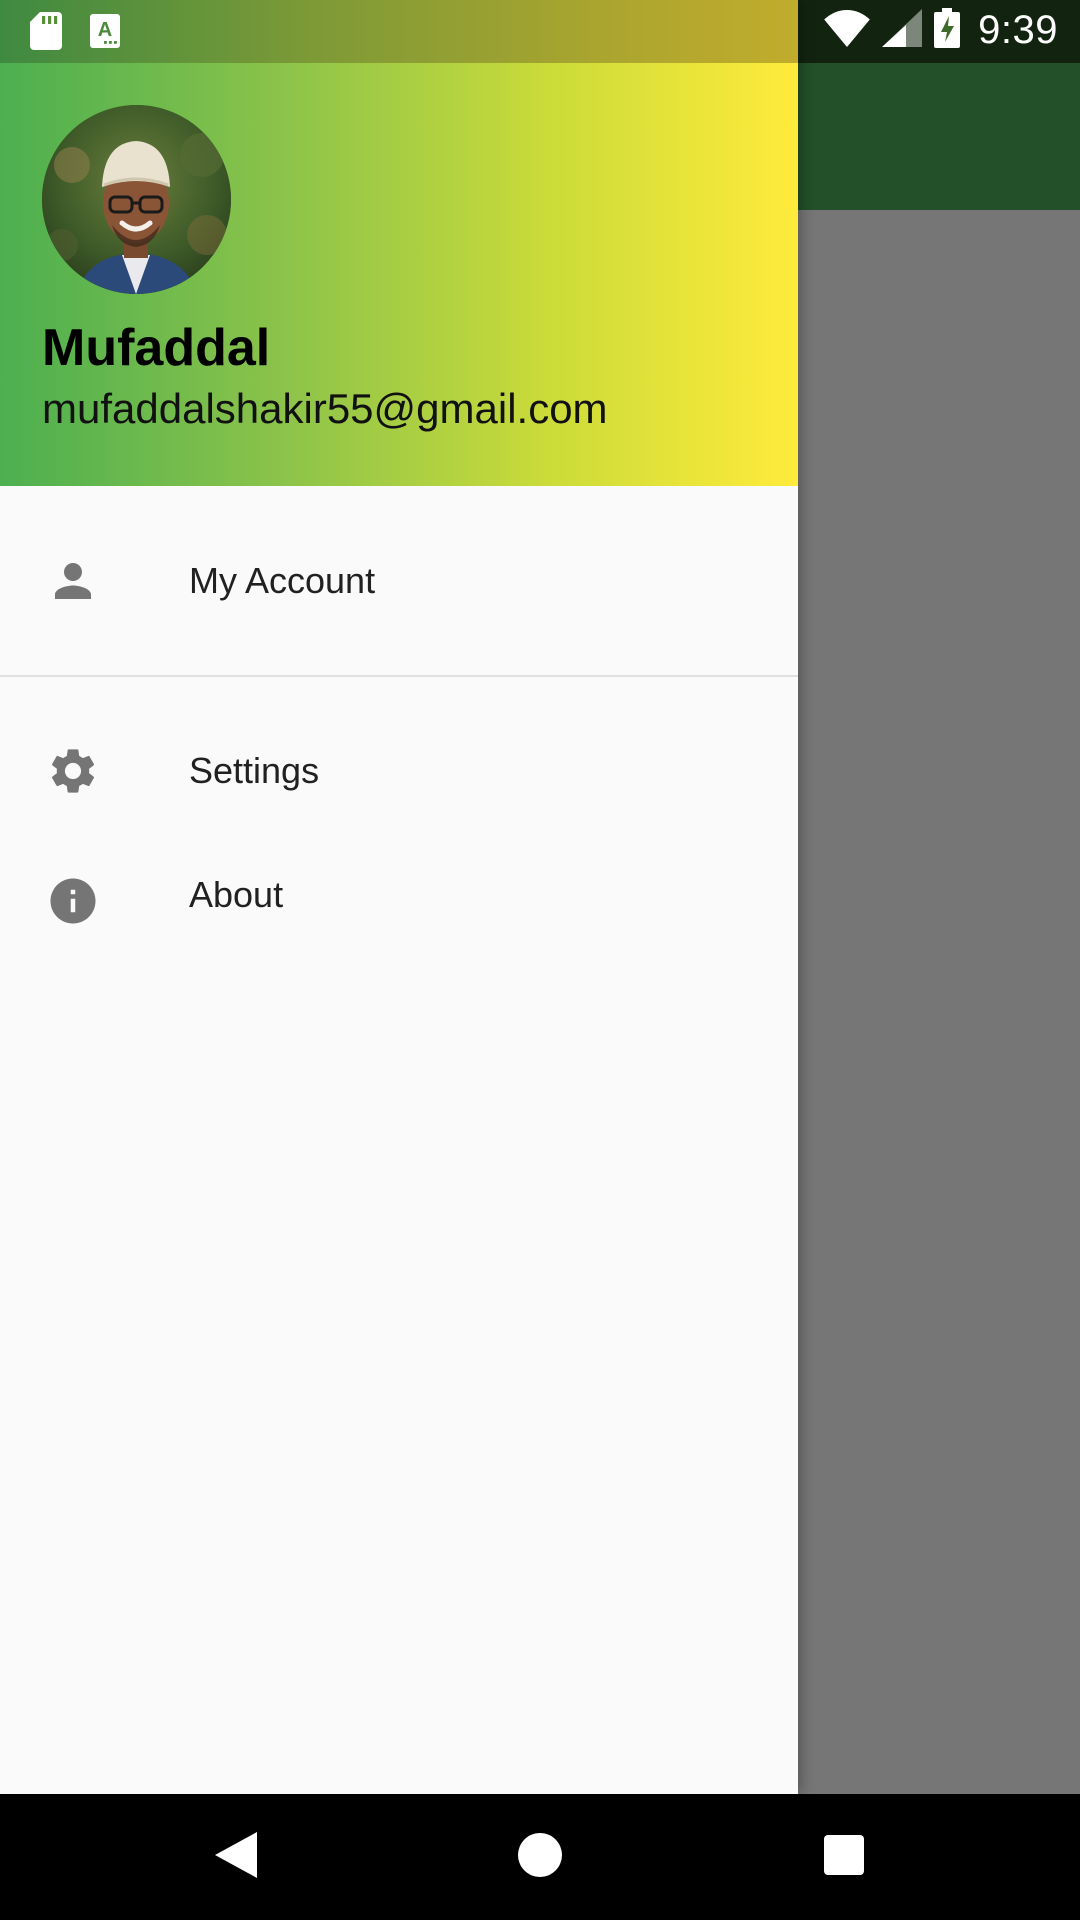 The height and width of the screenshot is (1920, 1080). I want to click on menu-item-label: Settings, so click(254, 770).